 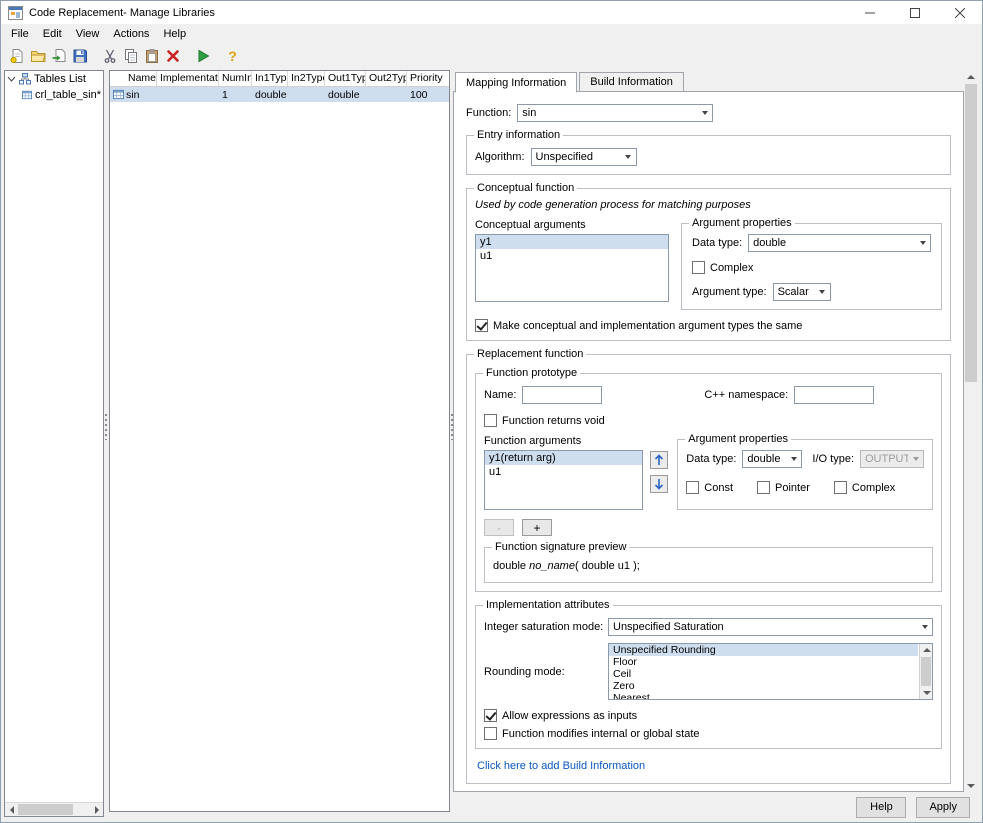 I want to click on copy-button, so click(x=130, y=55).